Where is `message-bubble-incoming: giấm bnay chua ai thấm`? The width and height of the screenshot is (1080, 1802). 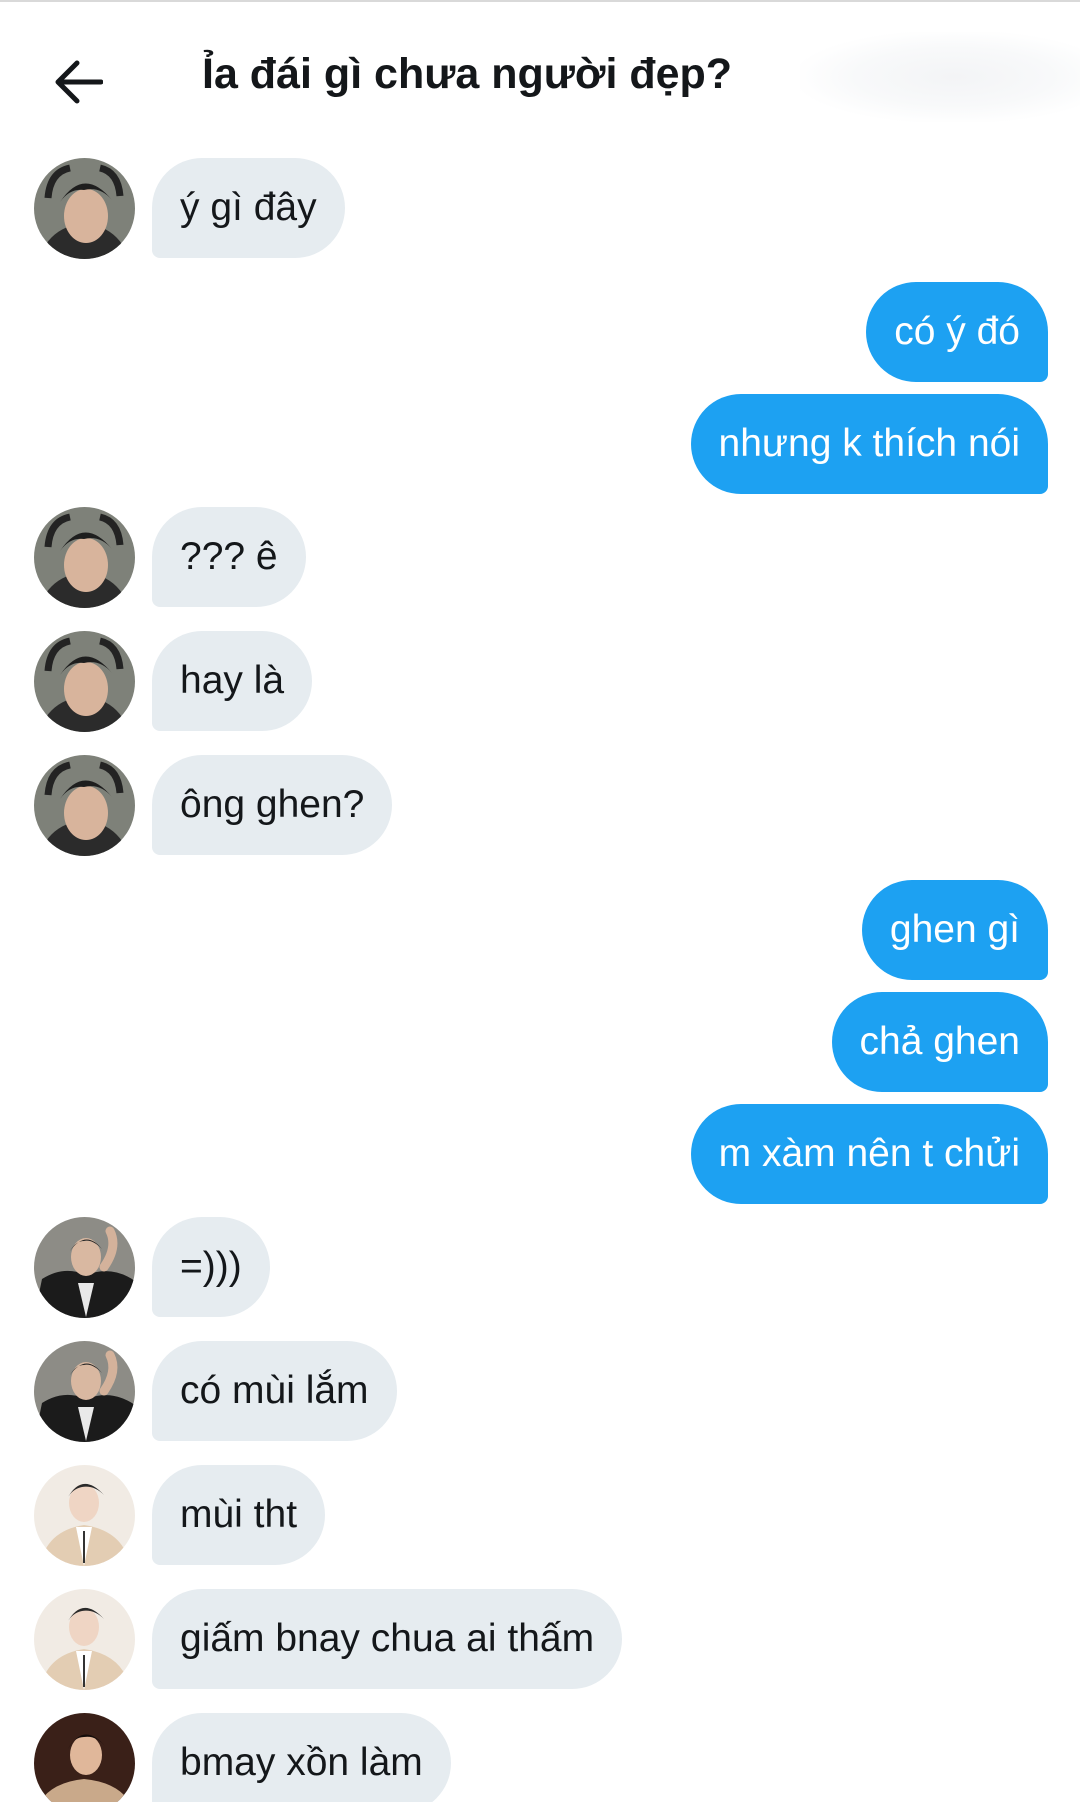 message-bubble-incoming: giấm bnay chua ai thấm is located at coordinates (387, 1639).